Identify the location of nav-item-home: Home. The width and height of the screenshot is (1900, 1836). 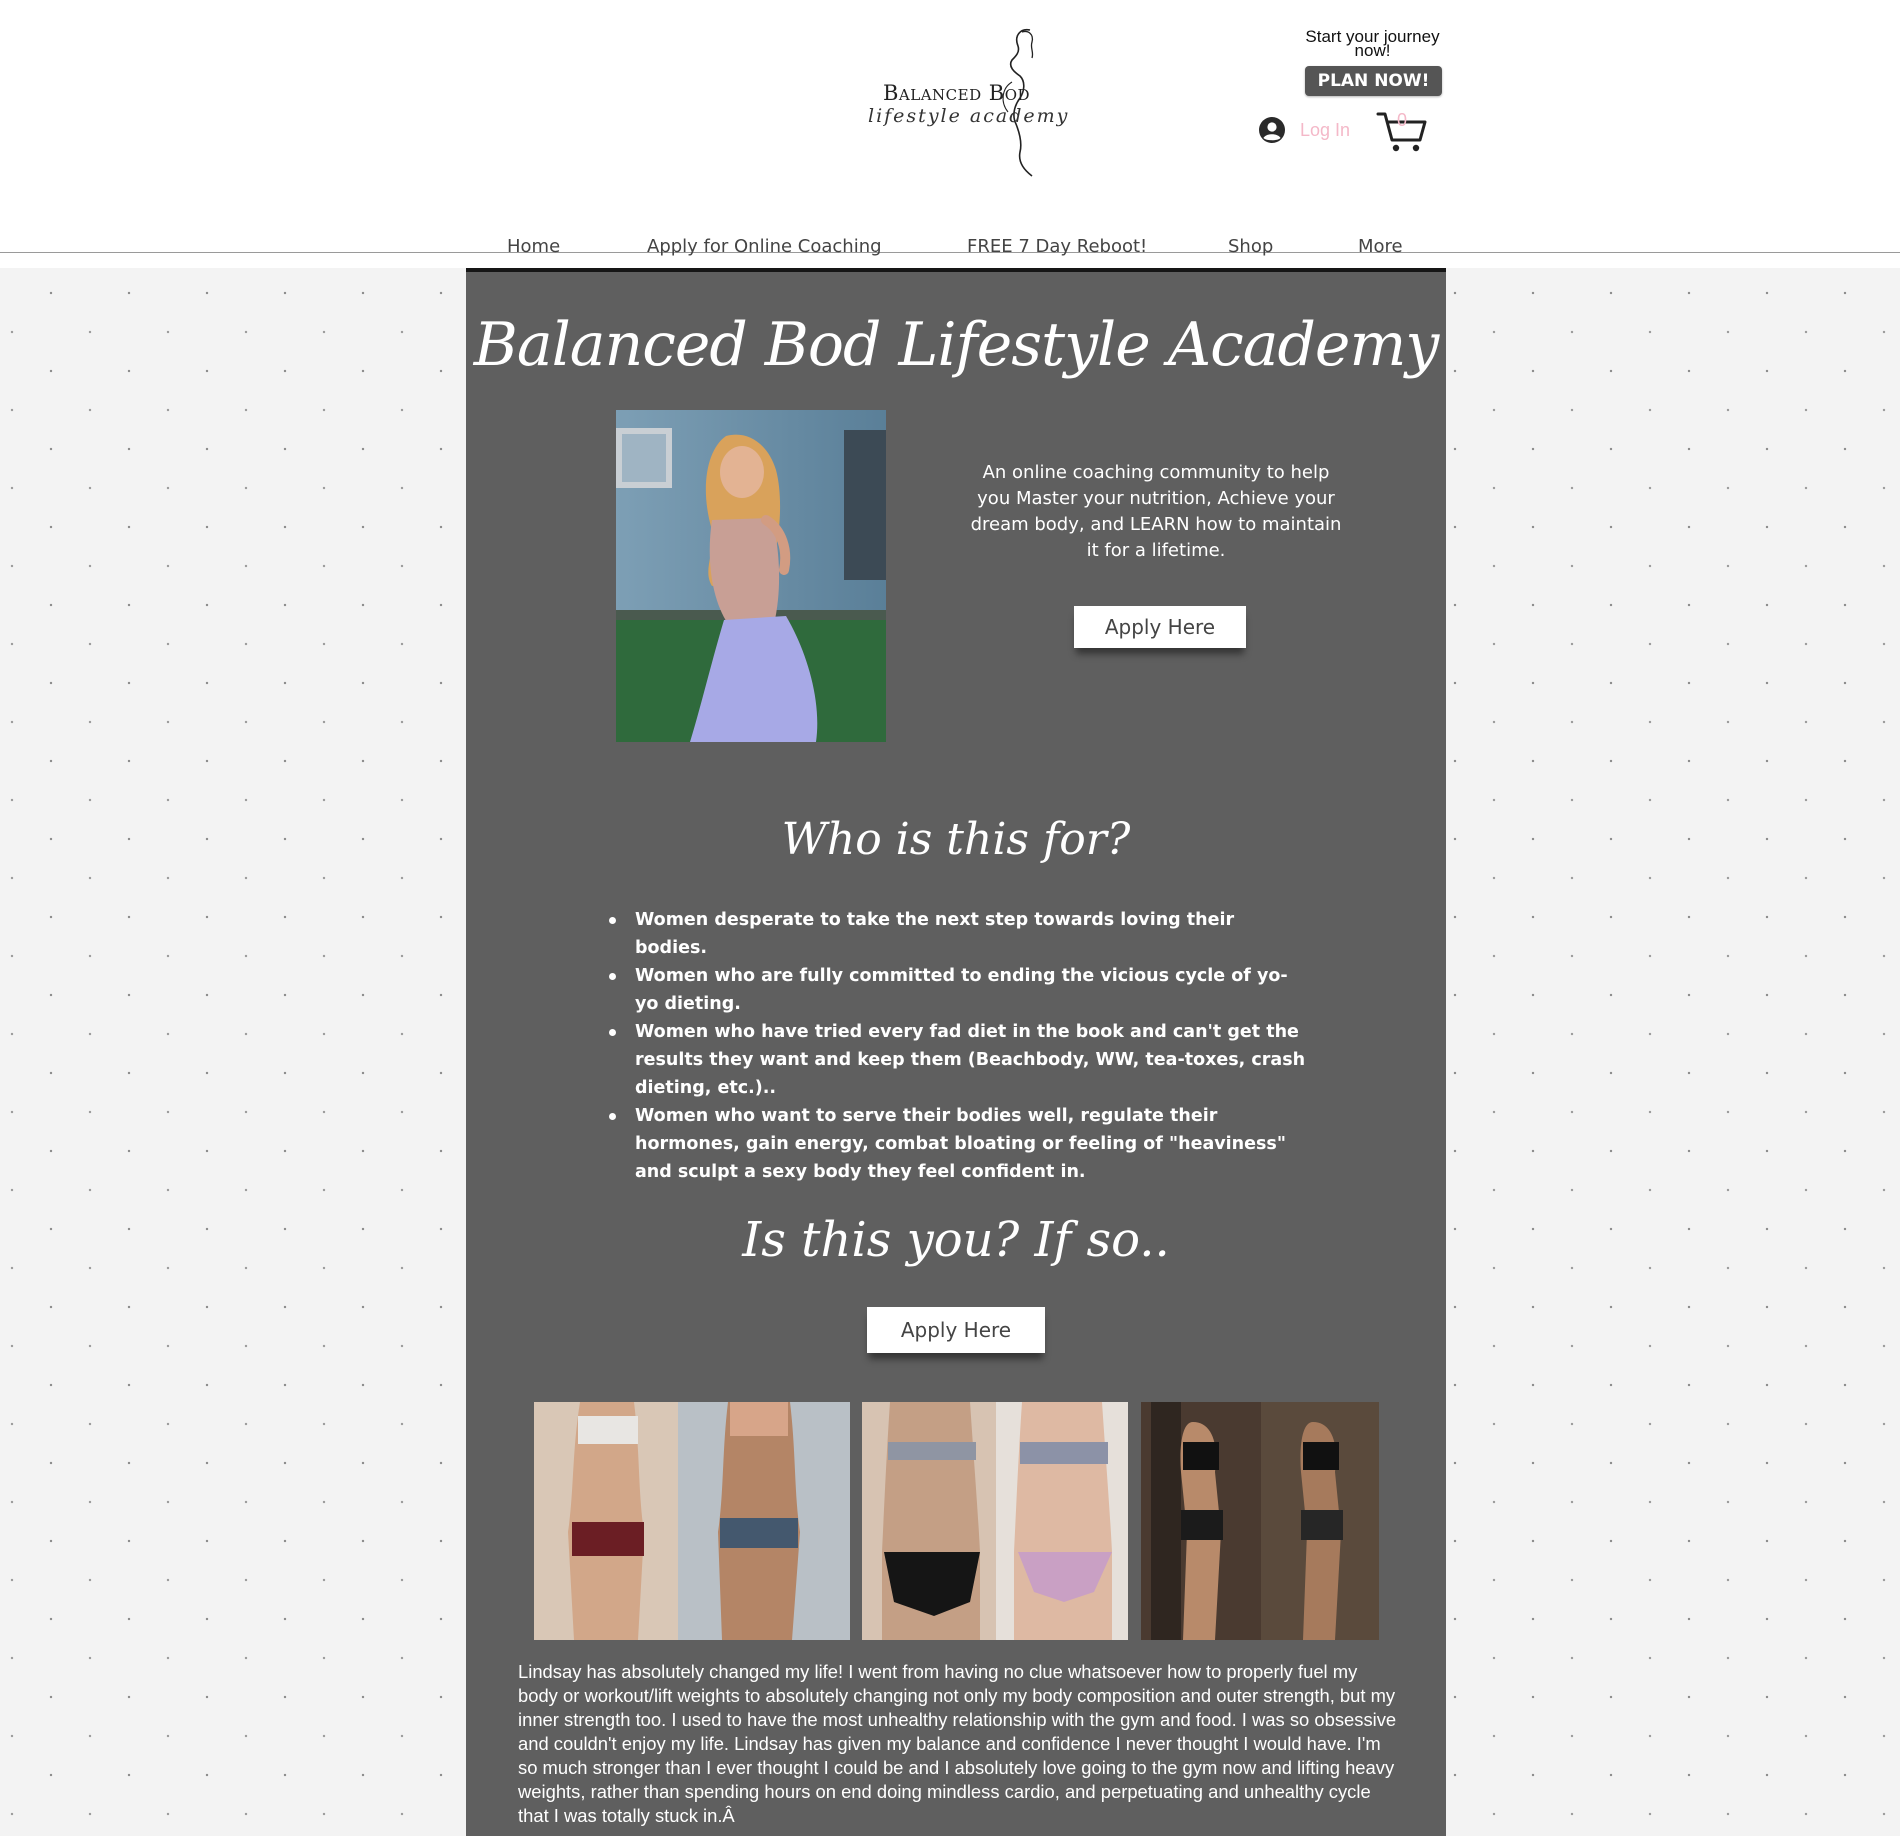
(533, 246).